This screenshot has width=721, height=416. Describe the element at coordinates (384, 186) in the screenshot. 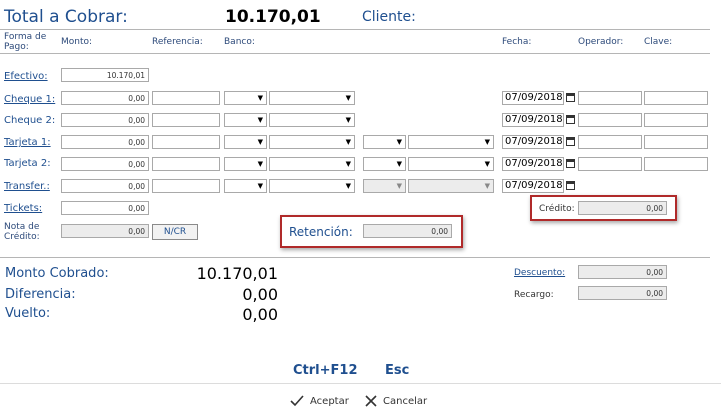

I see `transfer-tipo-select-a: ▼` at that location.